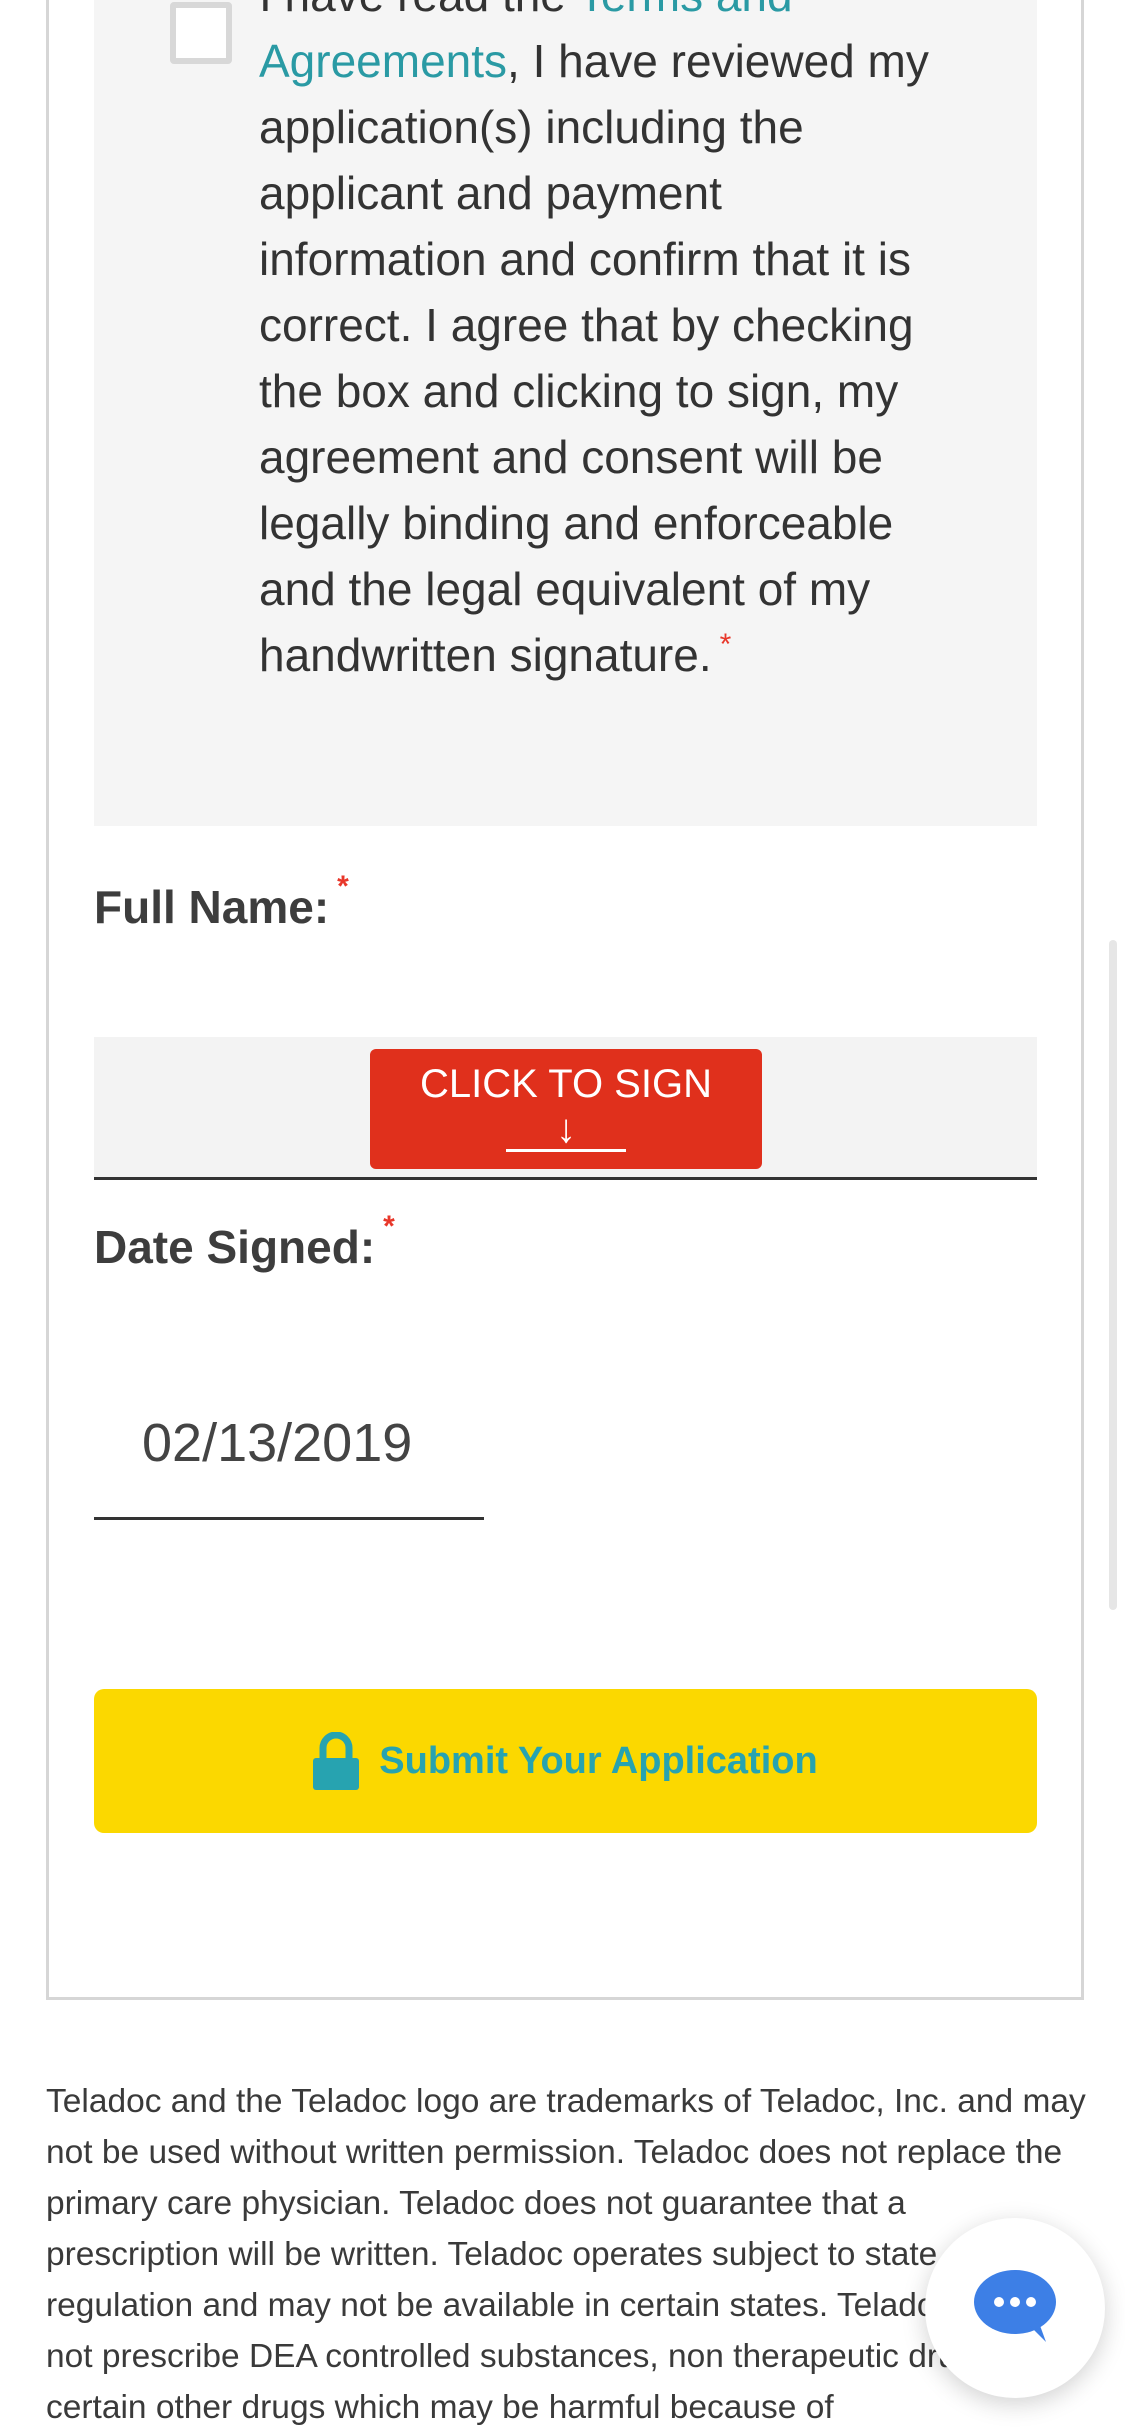 The height and width of the screenshot is (2436, 1125). What do you see at coordinates (566, 1129) in the screenshot?
I see `arrow-down-icon: ↓` at bounding box center [566, 1129].